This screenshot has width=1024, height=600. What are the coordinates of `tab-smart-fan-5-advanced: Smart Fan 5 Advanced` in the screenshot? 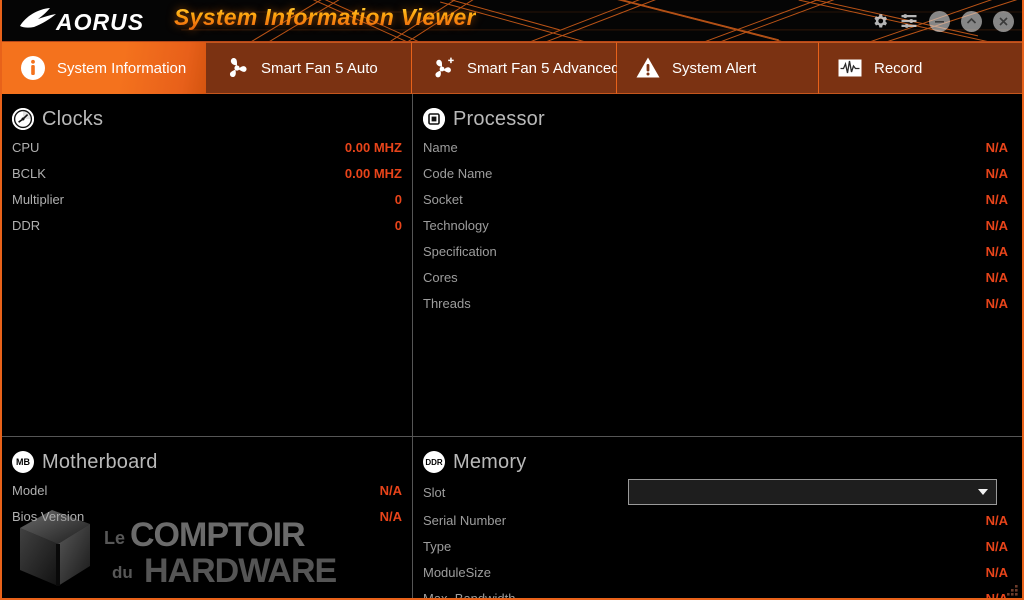 It's located at (515, 68).